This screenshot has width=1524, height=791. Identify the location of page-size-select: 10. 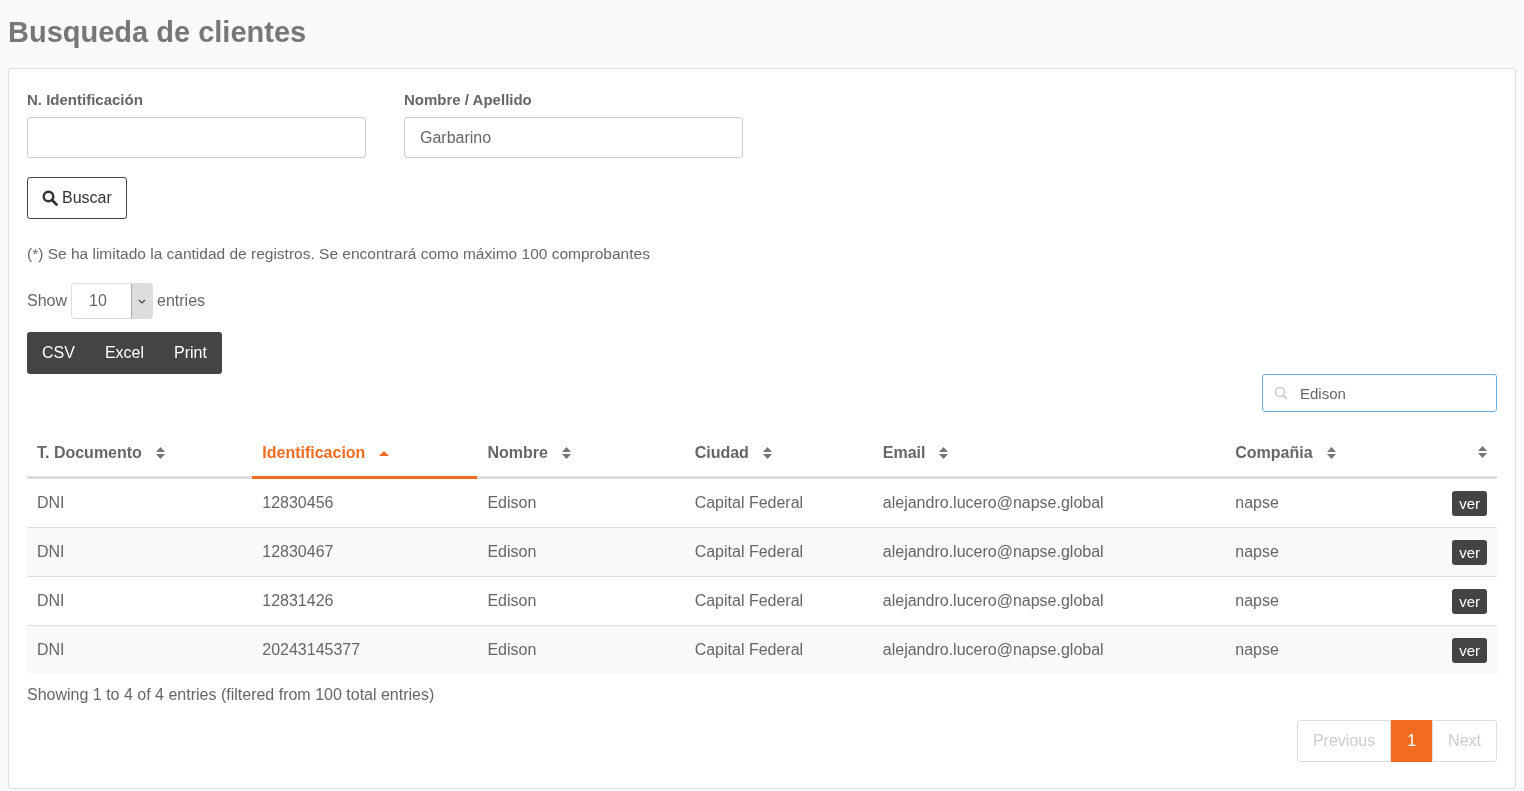
(112, 301).